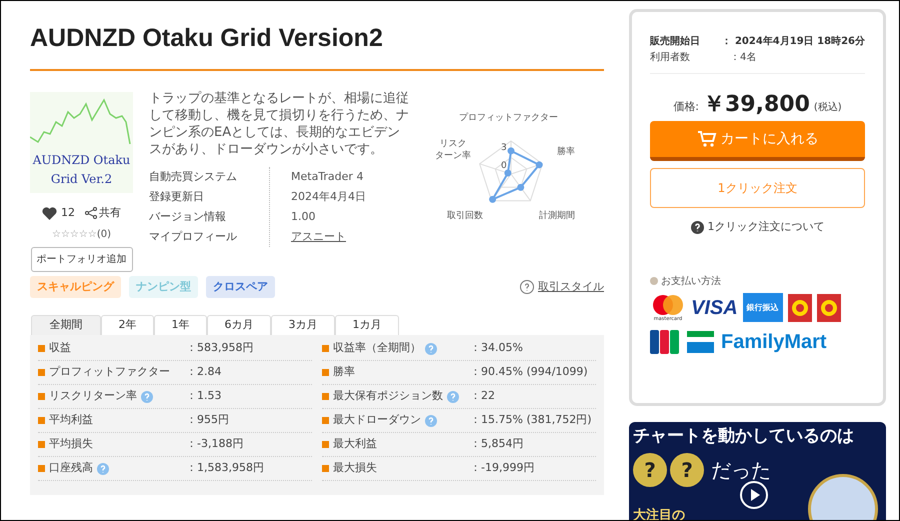  I want to click on one-click-help-link: 1クリック注文について, so click(766, 227).